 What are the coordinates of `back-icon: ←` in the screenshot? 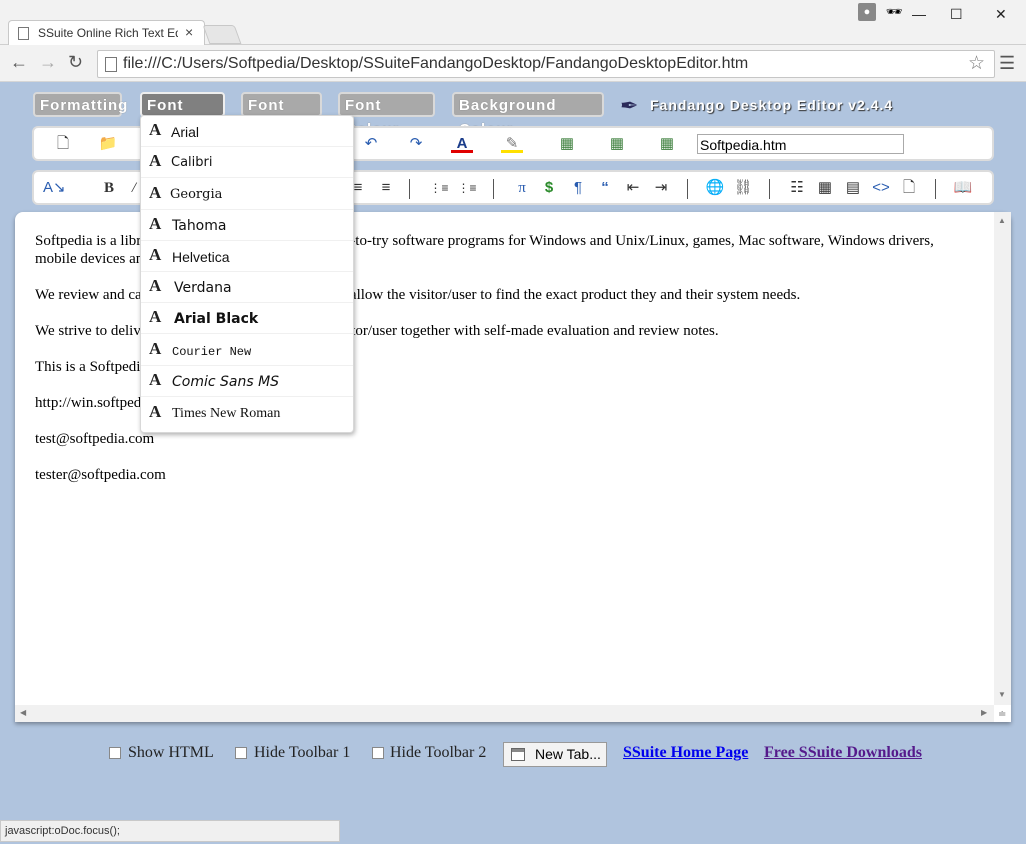 It's located at (19, 62).